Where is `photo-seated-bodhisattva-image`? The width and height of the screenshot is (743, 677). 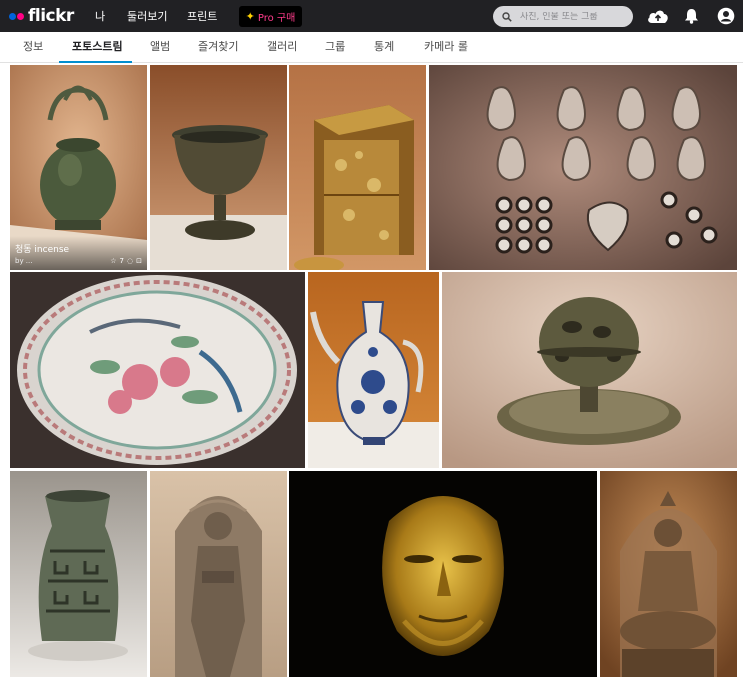 photo-seated-bodhisattva-image is located at coordinates (668, 574).